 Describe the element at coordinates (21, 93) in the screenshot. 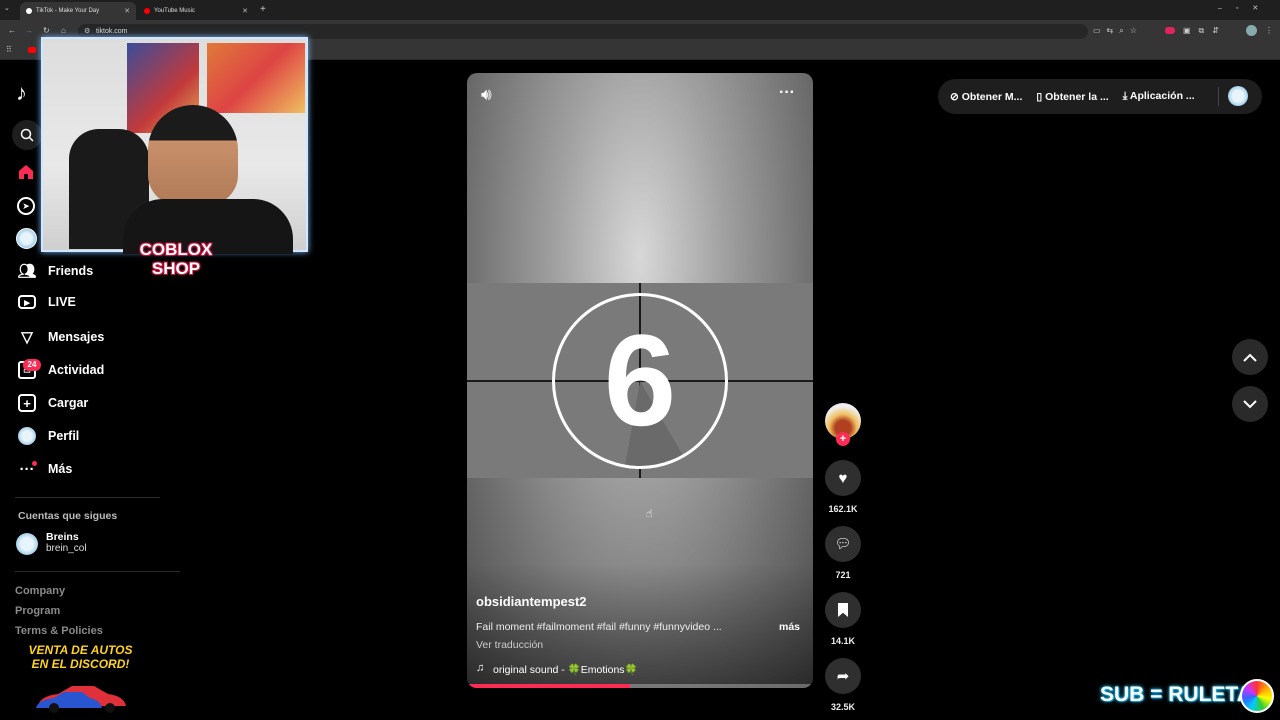

I see `tiktok-logo-icon: ♪` at that location.